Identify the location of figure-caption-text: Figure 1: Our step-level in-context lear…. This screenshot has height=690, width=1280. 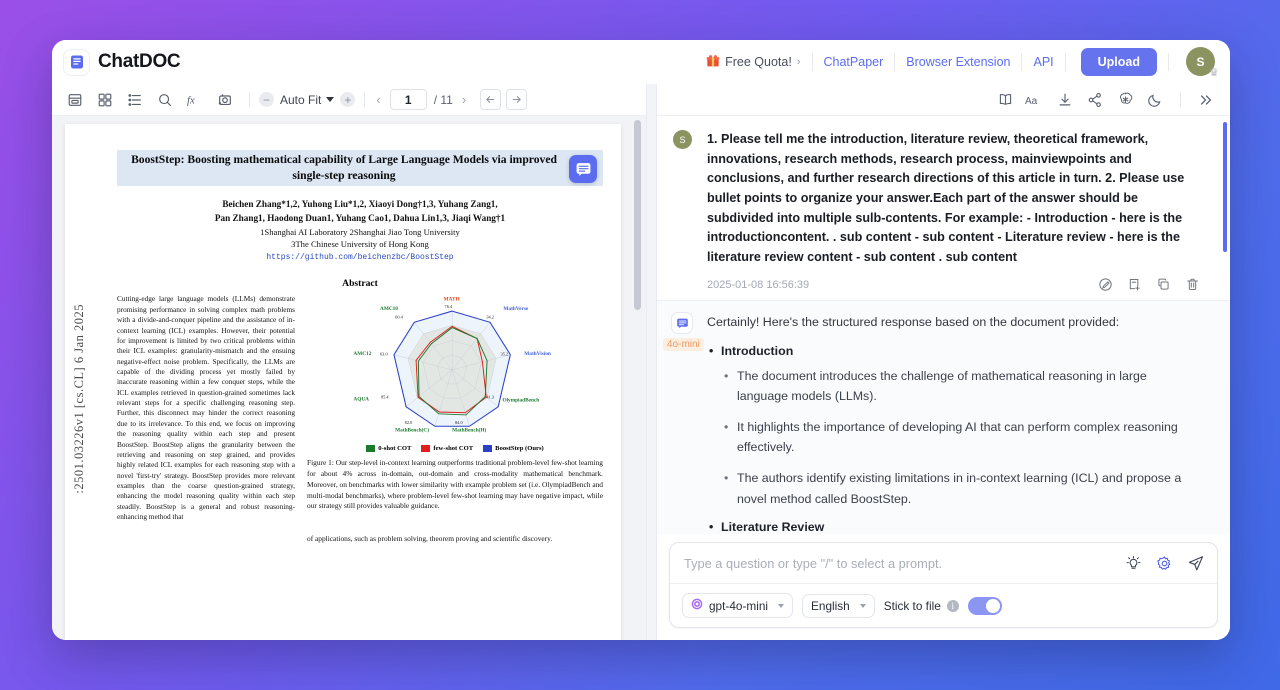
(455, 484).